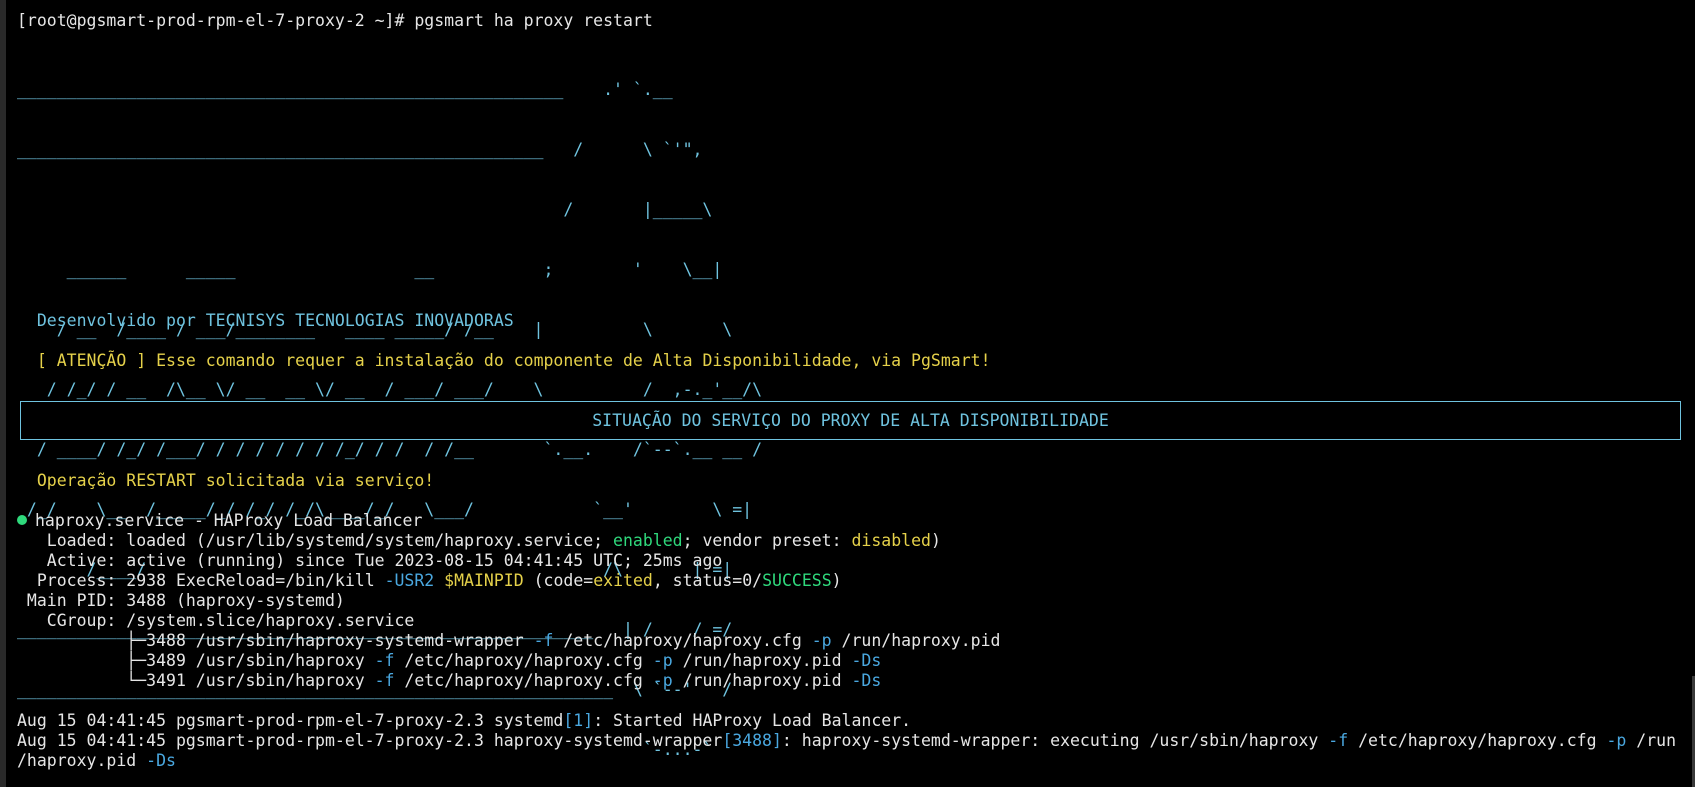  Describe the element at coordinates (836, 580) in the screenshot. I see `process-close: )` at that location.